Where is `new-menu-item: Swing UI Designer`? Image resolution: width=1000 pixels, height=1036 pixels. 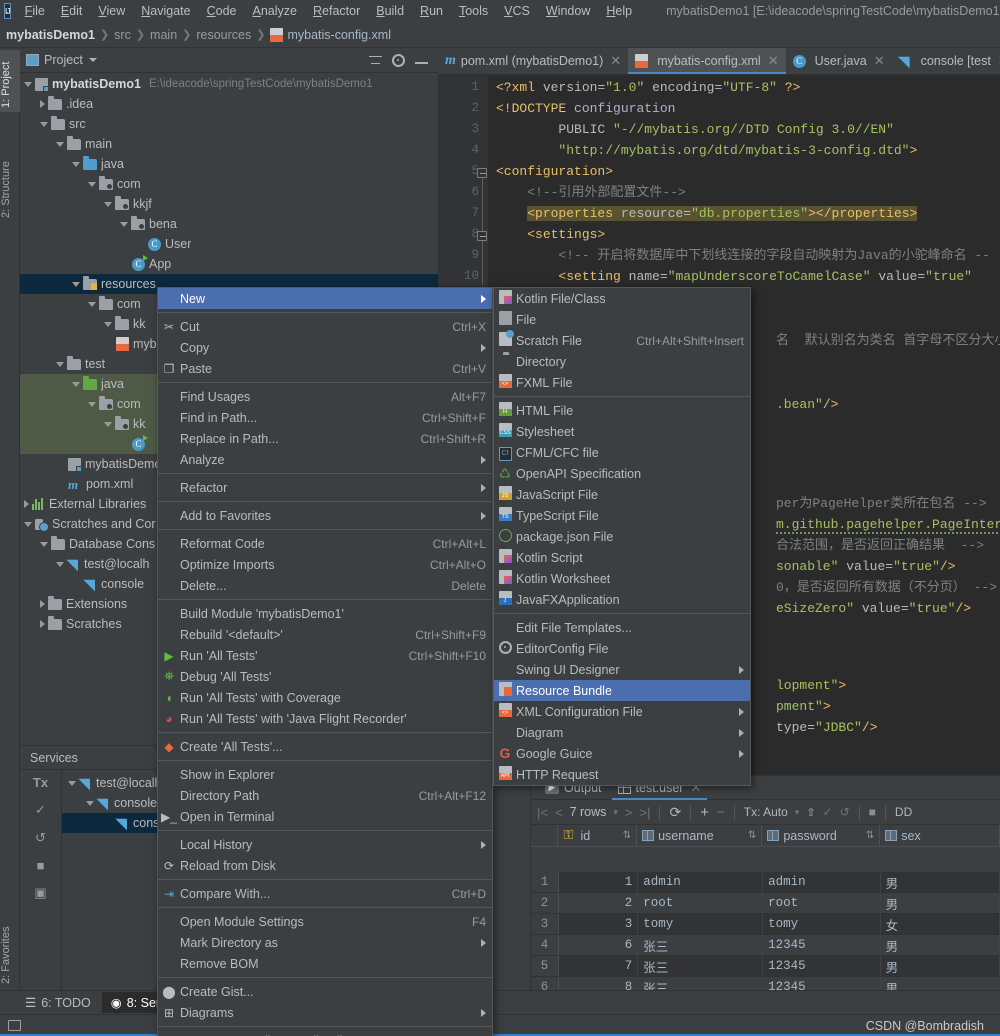
new-menu-item: Swing UI Designer is located at coordinates (622, 669).